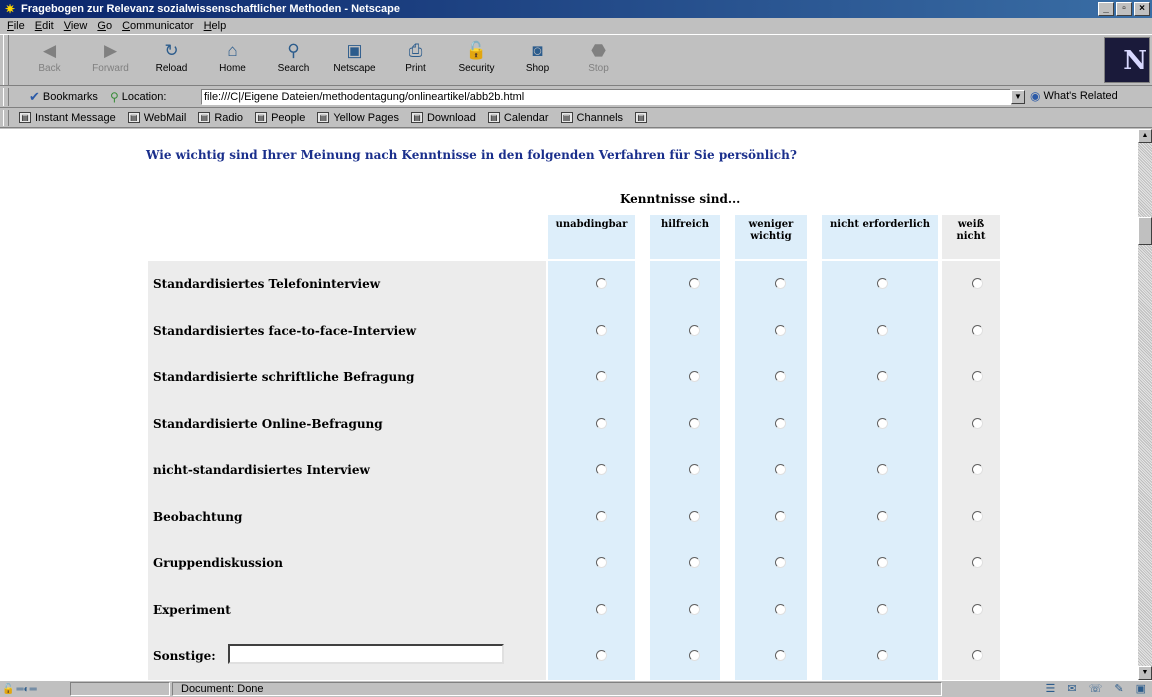  What do you see at coordinates (1106, 9) in the screenshot?
I see `minimize-button: _` at bounding box center [1106, 9].